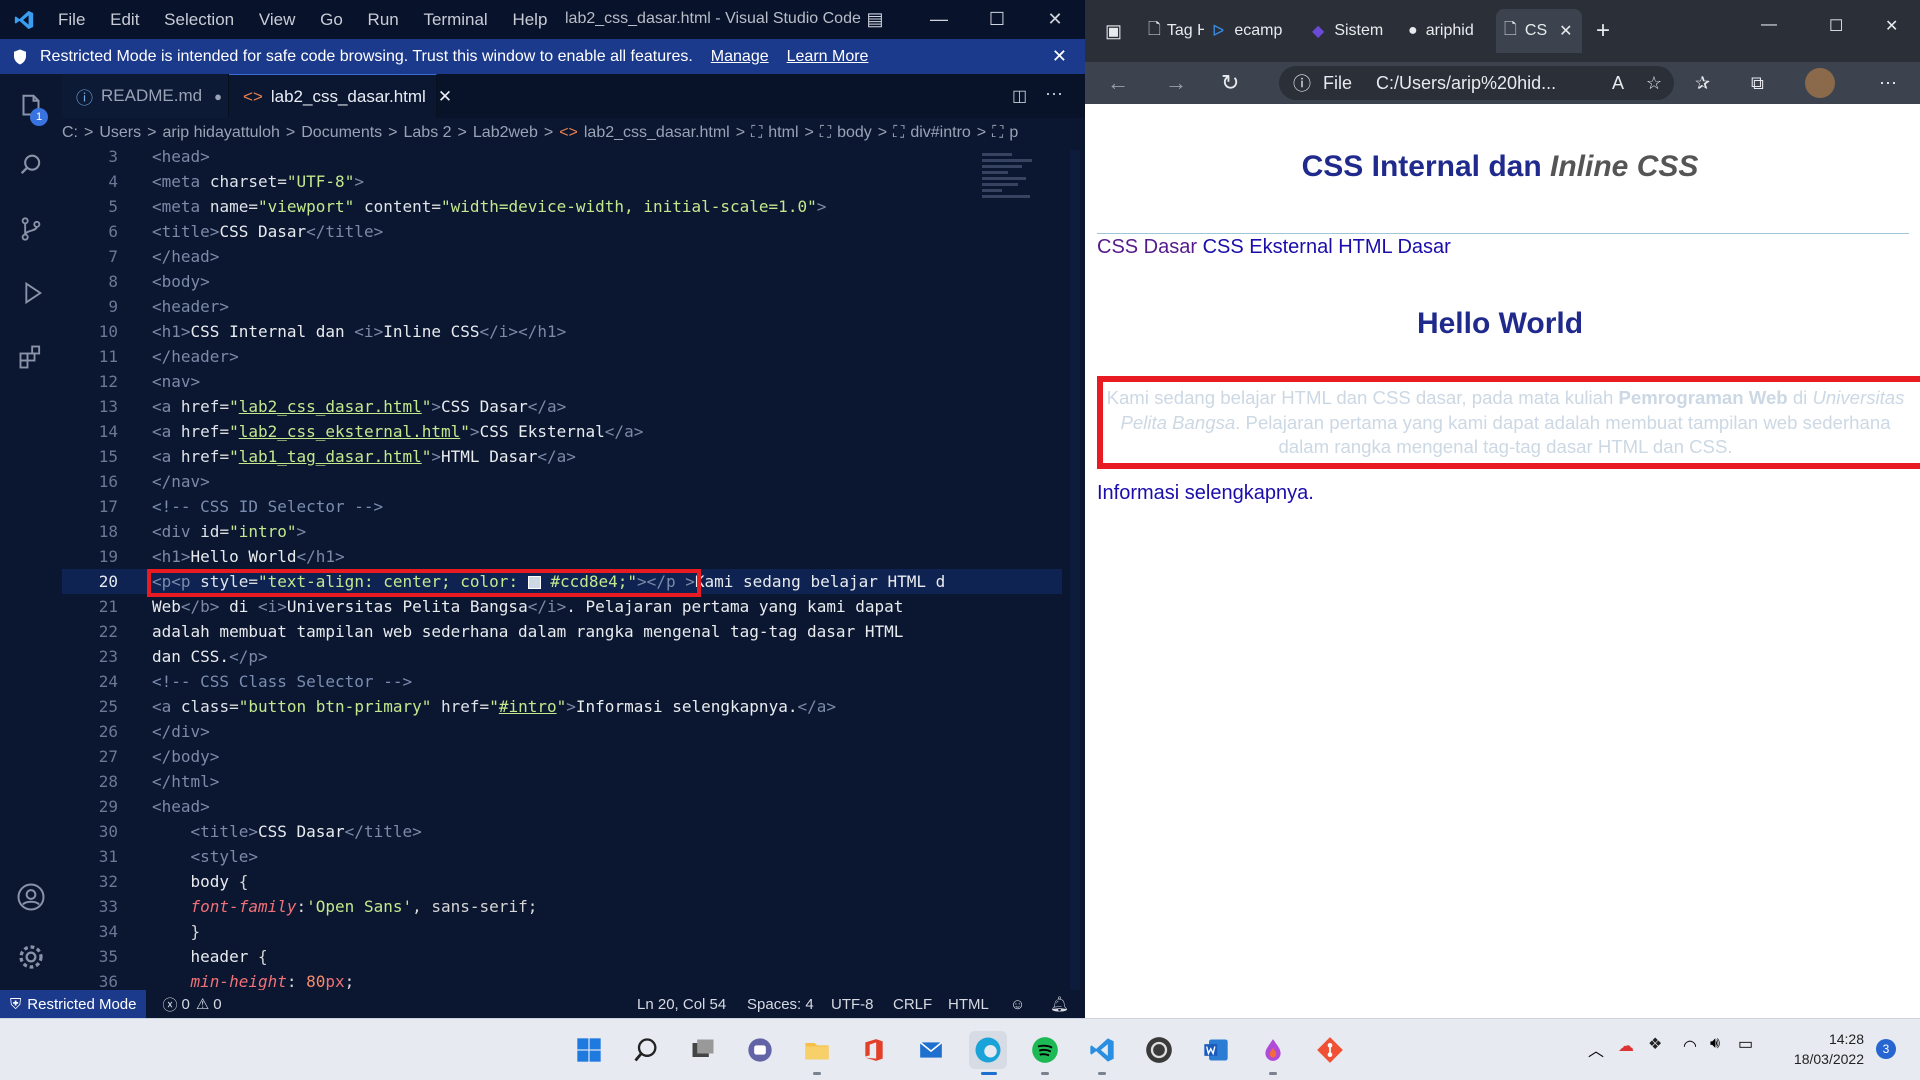  Describe the element at coordinates (1715, 1044) in the screenshot. I see `volume-icon: 🔊︎` at that location.